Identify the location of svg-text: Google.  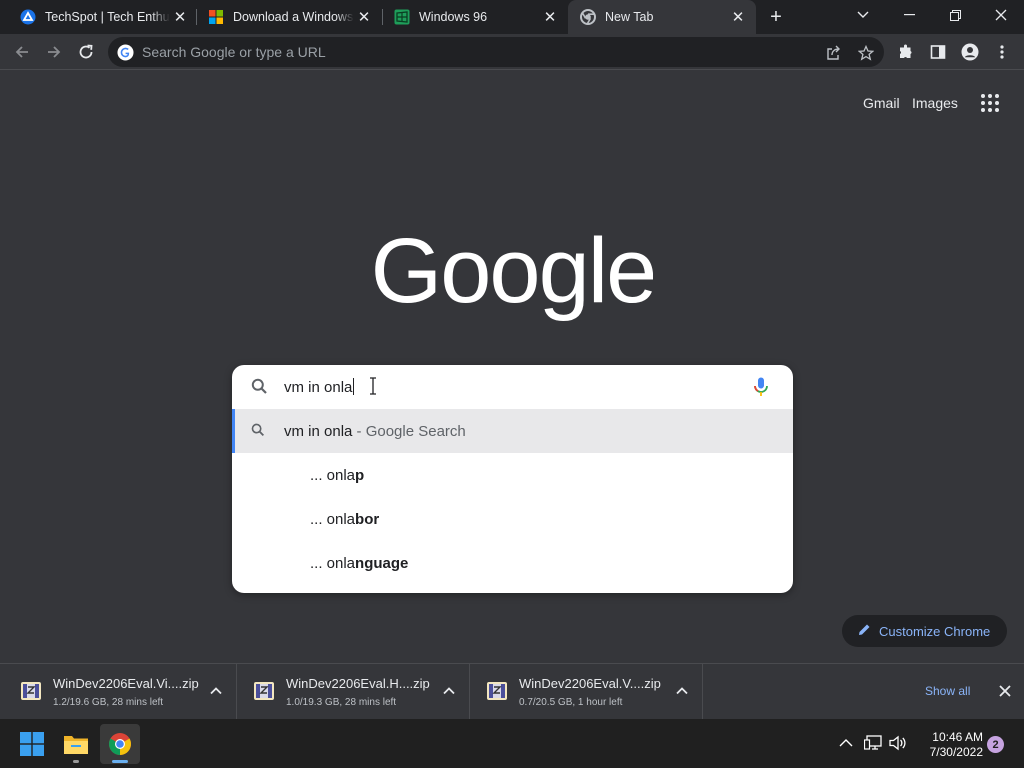
(513, 271).